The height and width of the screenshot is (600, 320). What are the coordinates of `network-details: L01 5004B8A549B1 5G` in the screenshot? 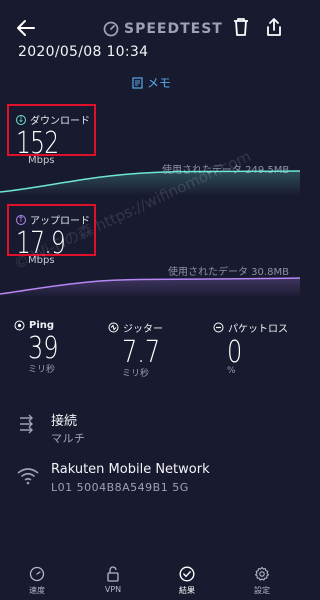 It's located at (120, 487).